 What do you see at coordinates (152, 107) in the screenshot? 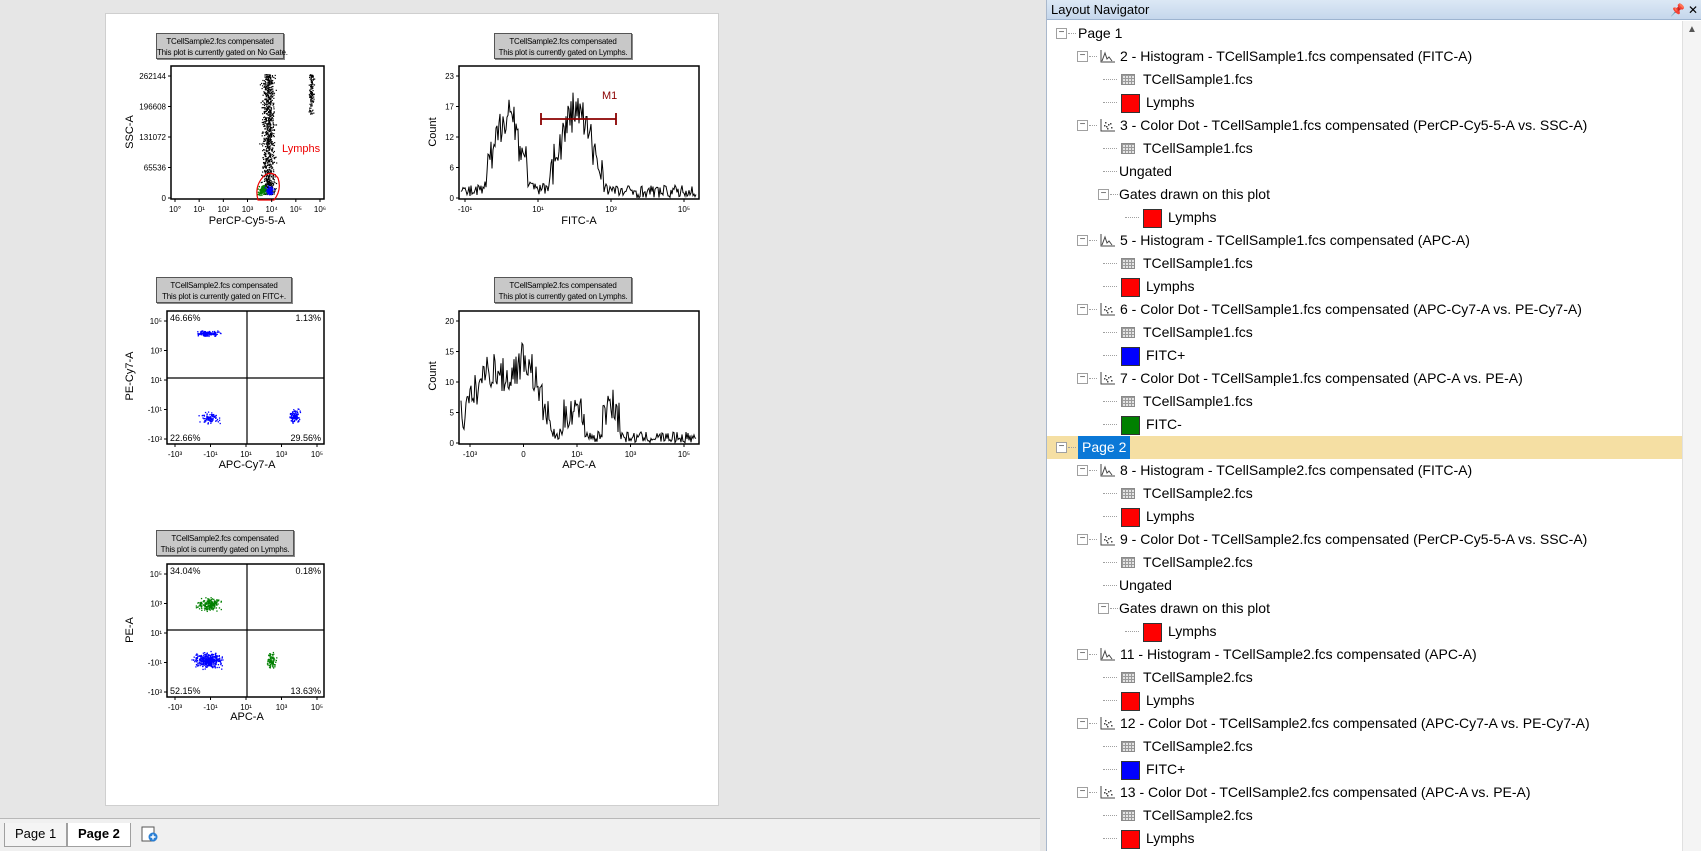
I see `y-tick-label: 196608` at bounding box center [152, 107].